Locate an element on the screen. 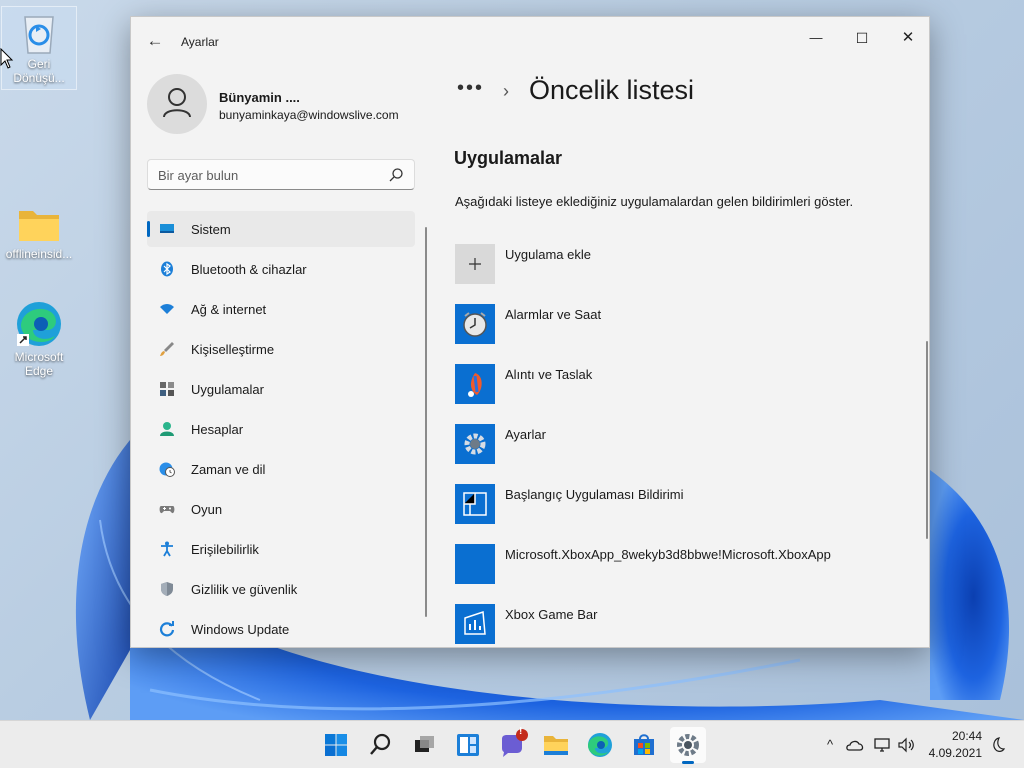 The image size is (1024, 768). sidebar-item-privacy: Gizlilik ve güvenlik is located at coordinates (281, 589).